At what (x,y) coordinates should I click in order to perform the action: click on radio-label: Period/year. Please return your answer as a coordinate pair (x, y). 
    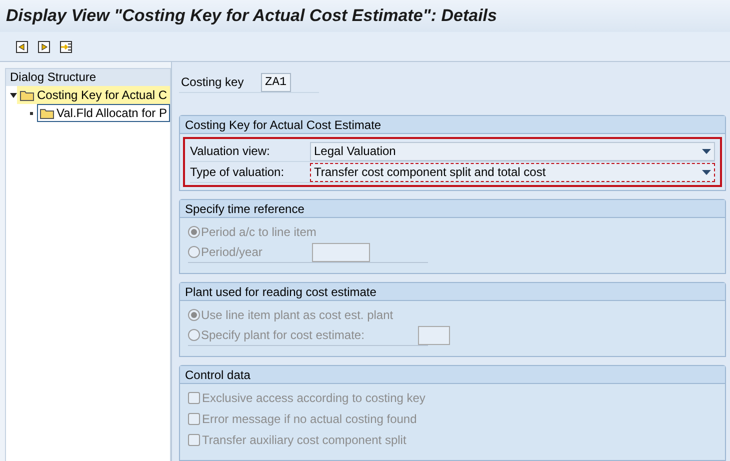
    Looking at the image, I should click on (231, 252).